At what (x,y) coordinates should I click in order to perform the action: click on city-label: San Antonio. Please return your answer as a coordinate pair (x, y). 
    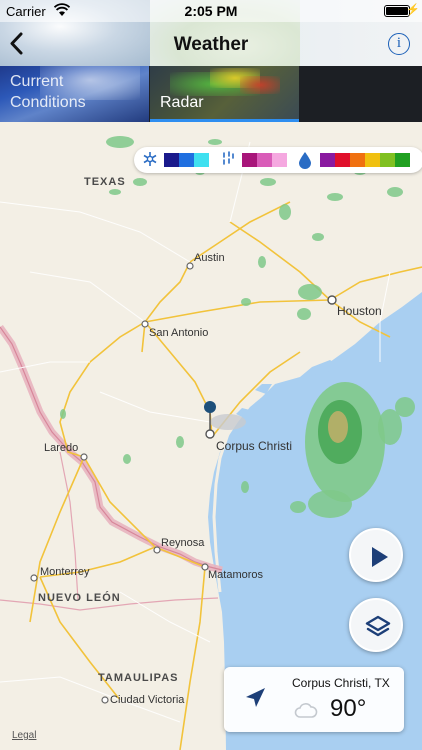
    Looking at the image, I should click on (179, 333).